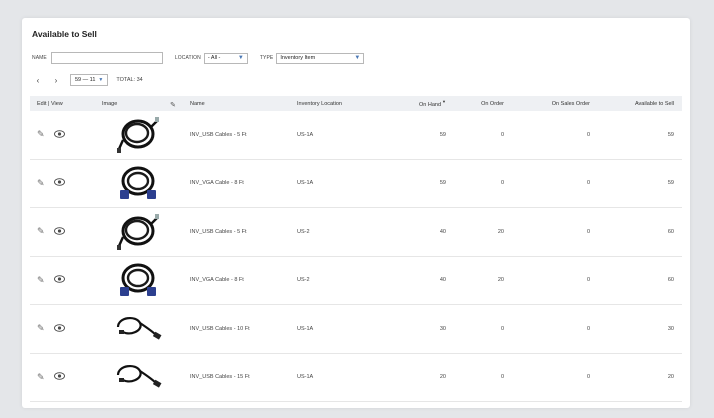 This screenshot has width=714, height=418. What do you see at coordinates (239, 329) in the screenshot?
I see `item-name: INV_USB Cables - 10 Ft` at bounding box center [239, 329].